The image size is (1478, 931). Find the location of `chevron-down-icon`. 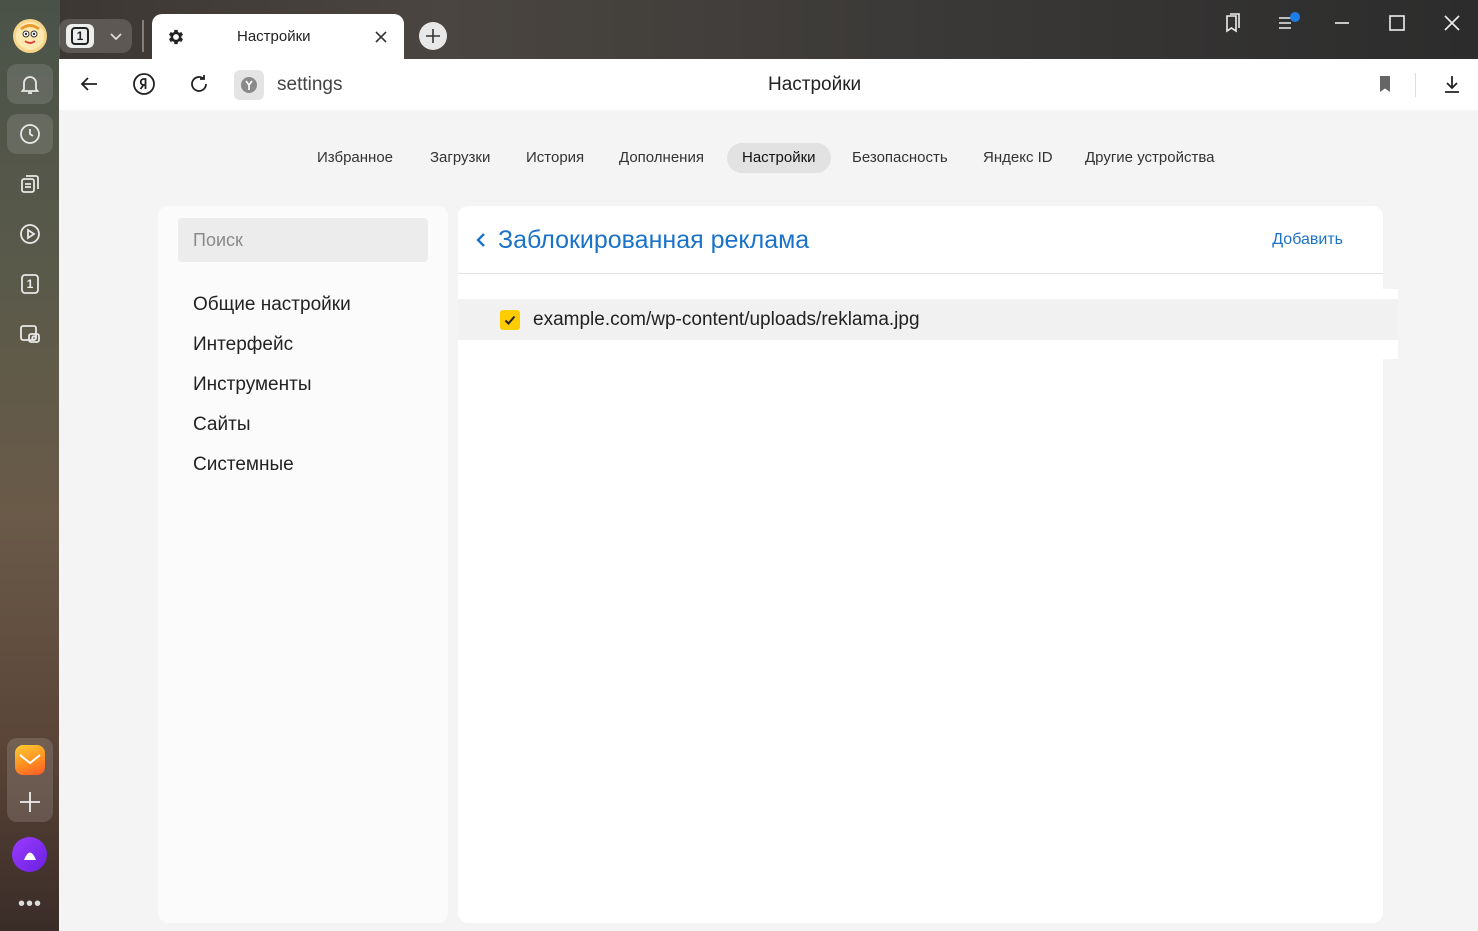

chevron-down-icon is located at coordinates (116, 37).